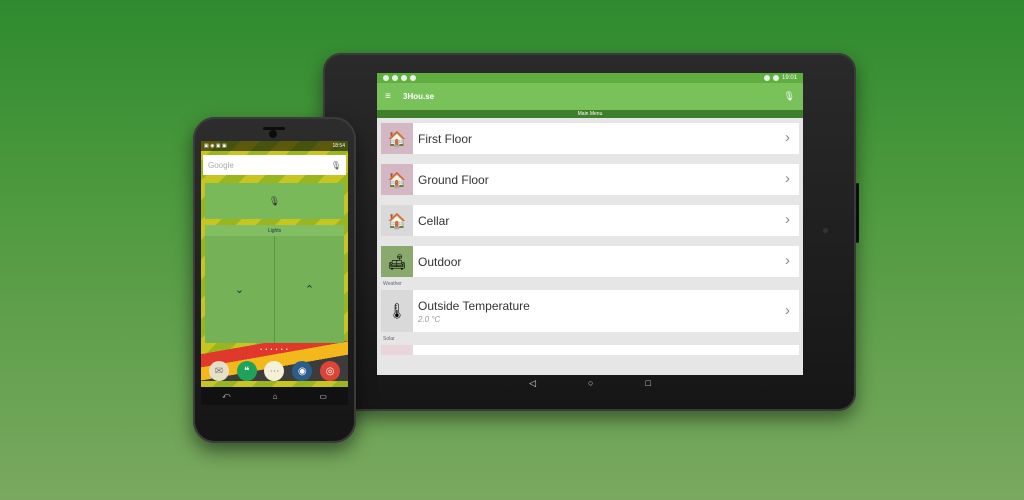  What do you see at coordinates (218, 371) in the screenshot?
I see `app-icon-1: ✉` at bounding box center [218, 371].